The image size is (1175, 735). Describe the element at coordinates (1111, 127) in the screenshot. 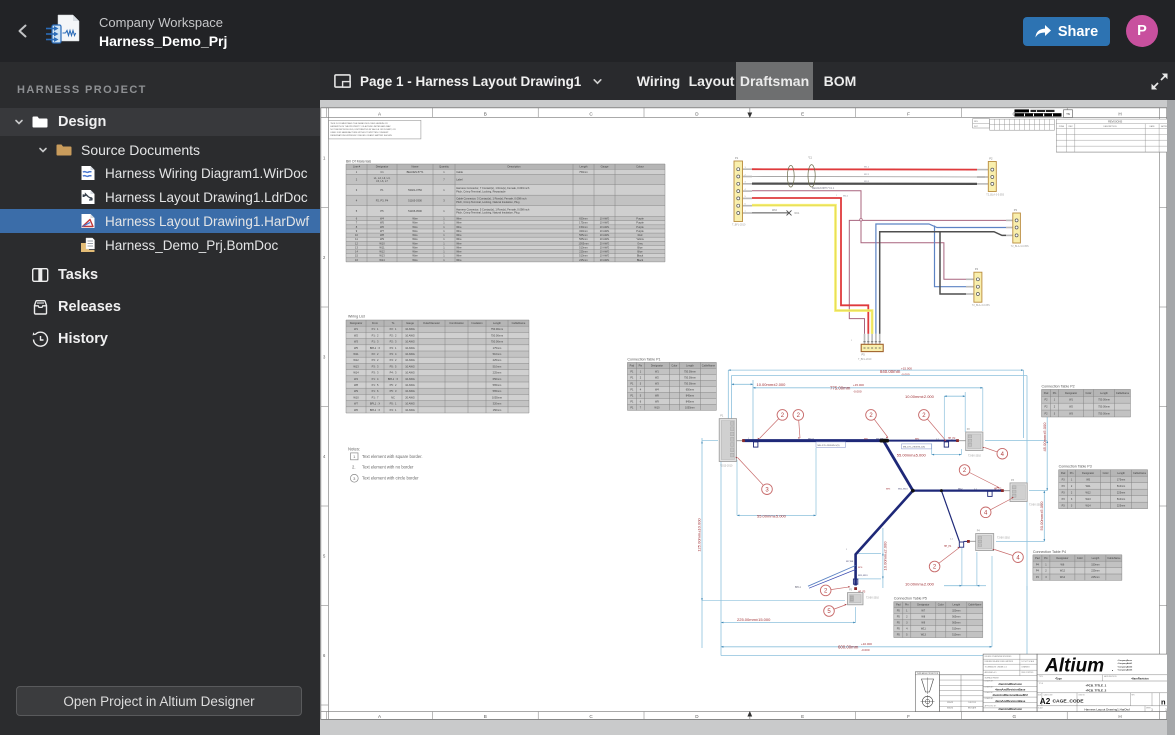

I see `svg-text: DESCRIPTION` at that location.